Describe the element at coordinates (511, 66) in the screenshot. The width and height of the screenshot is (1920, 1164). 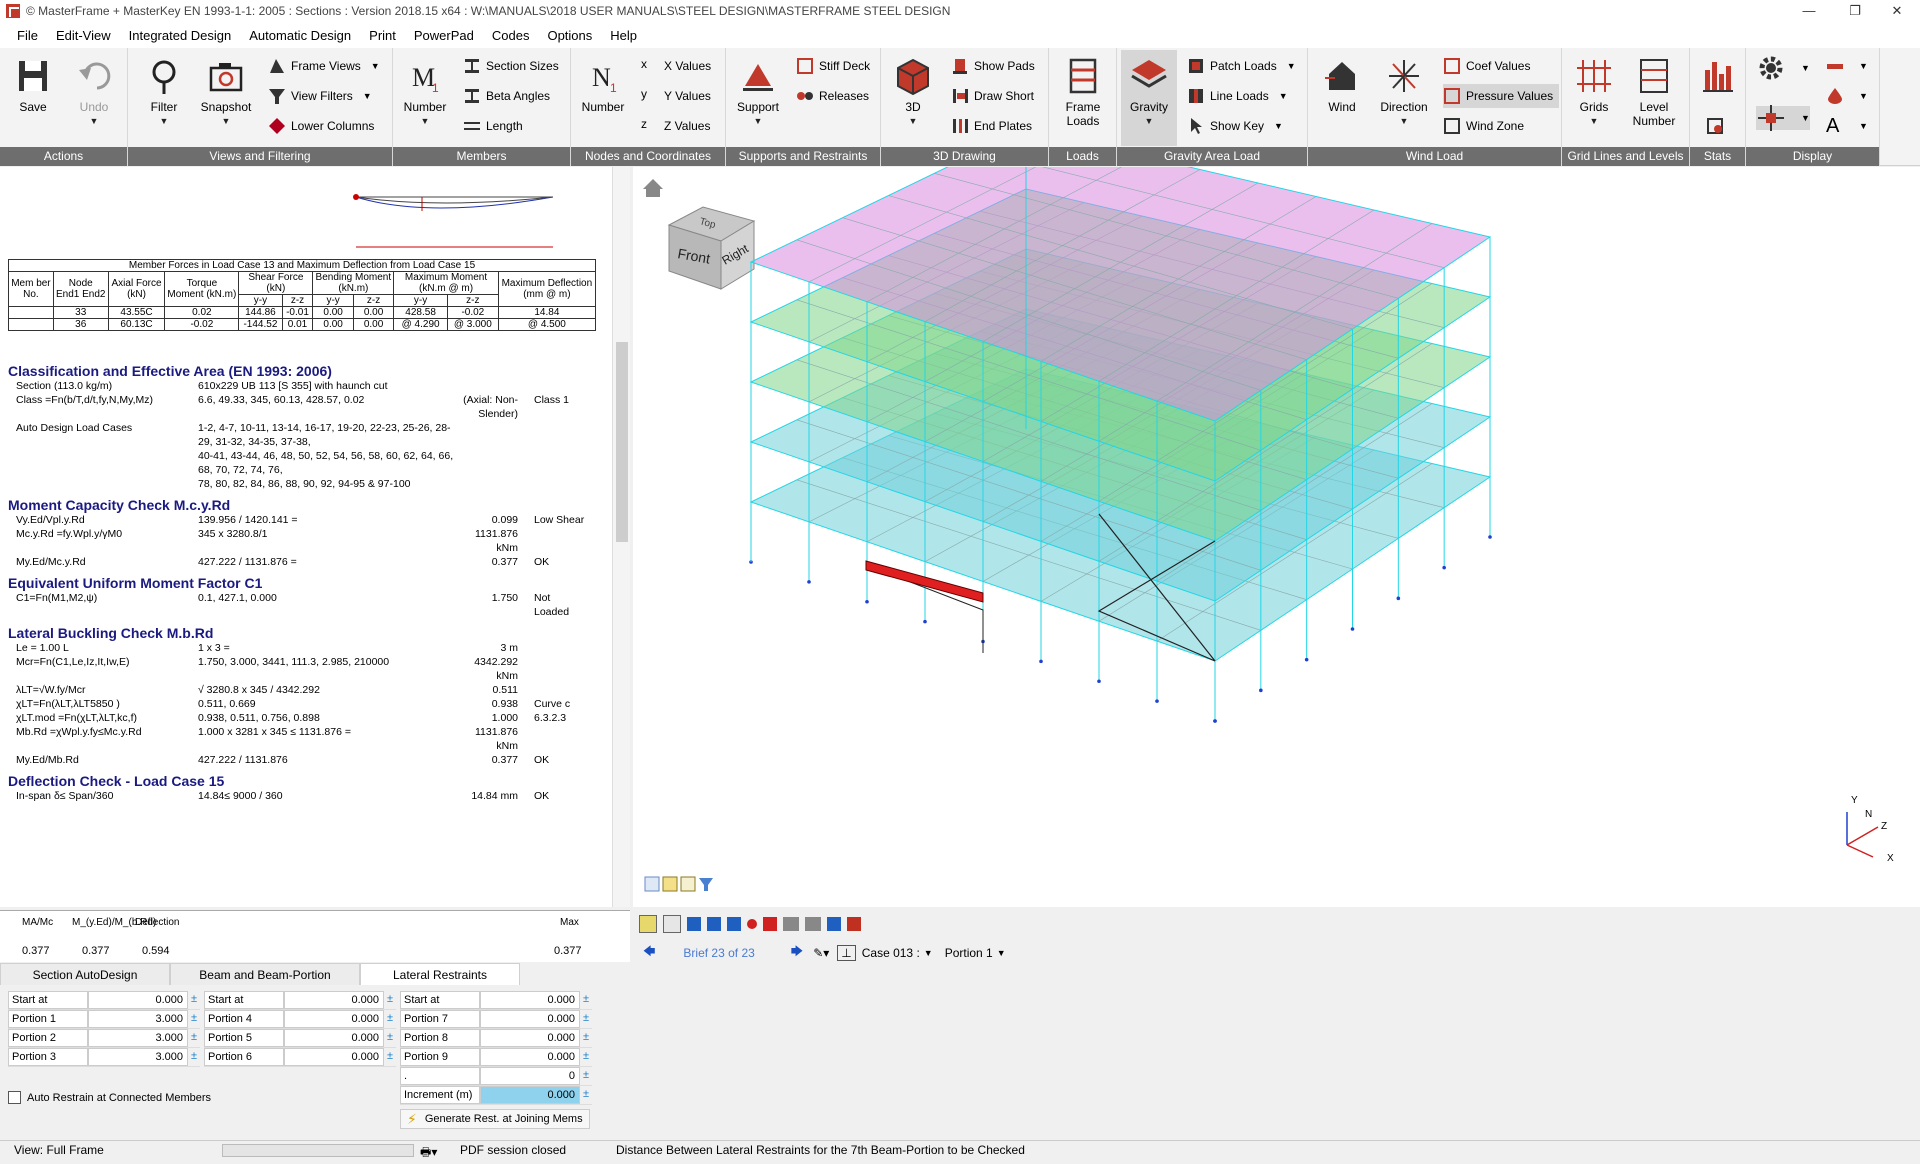
I see `section-sizes-button: Section Sizes` at that location.